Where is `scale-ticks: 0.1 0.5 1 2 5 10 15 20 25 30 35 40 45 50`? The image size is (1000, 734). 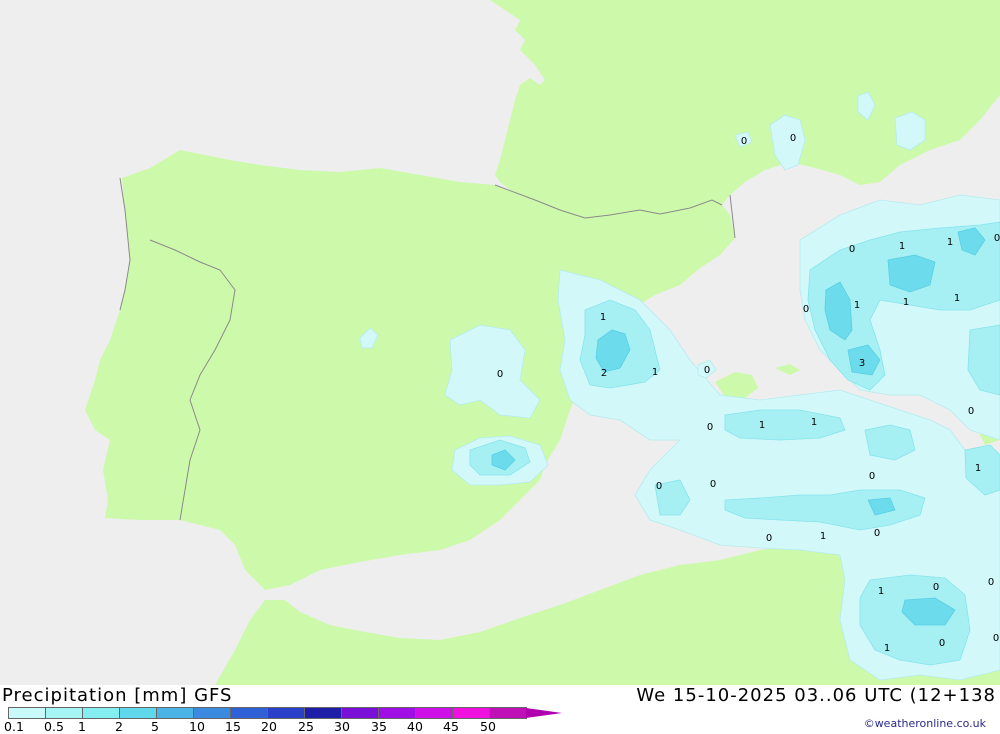 scale-ticks: 0.1 0.5 1 2 5 10 15 20 25 30 35 40 45 50 is located at coordinates (270, 726).